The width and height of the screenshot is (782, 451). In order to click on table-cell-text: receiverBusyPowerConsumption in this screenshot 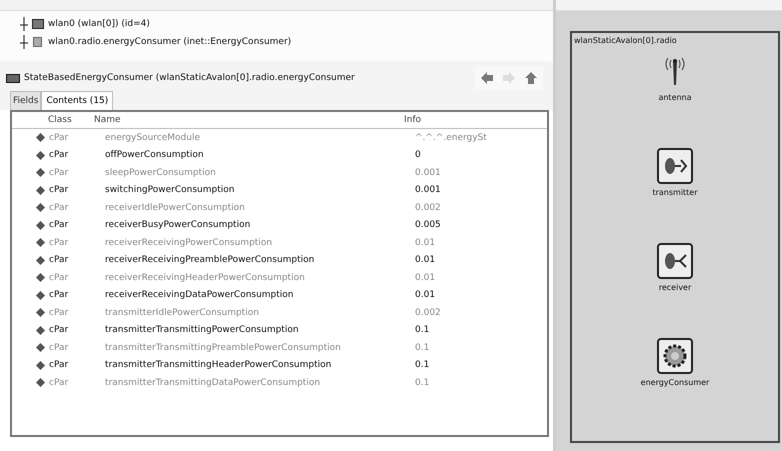, I will do `click(178, 225)`.